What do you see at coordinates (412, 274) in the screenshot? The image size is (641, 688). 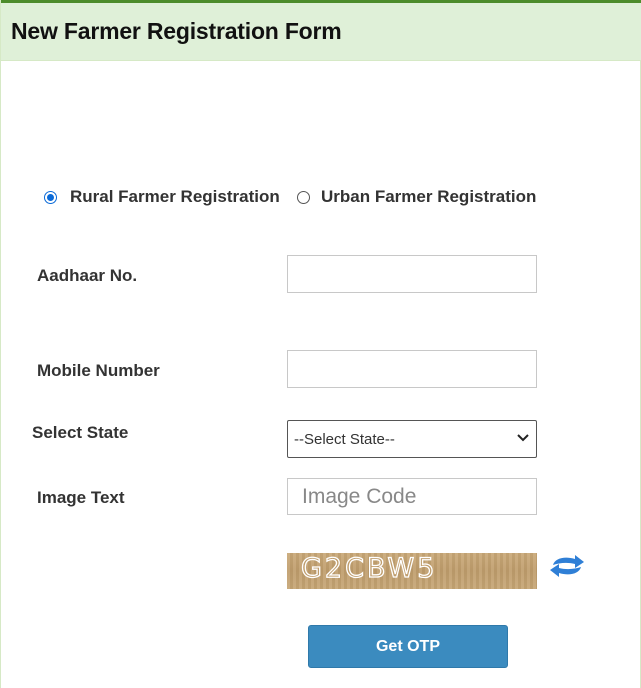 I see `aadhaar-field` at bounding box center [412, 274].